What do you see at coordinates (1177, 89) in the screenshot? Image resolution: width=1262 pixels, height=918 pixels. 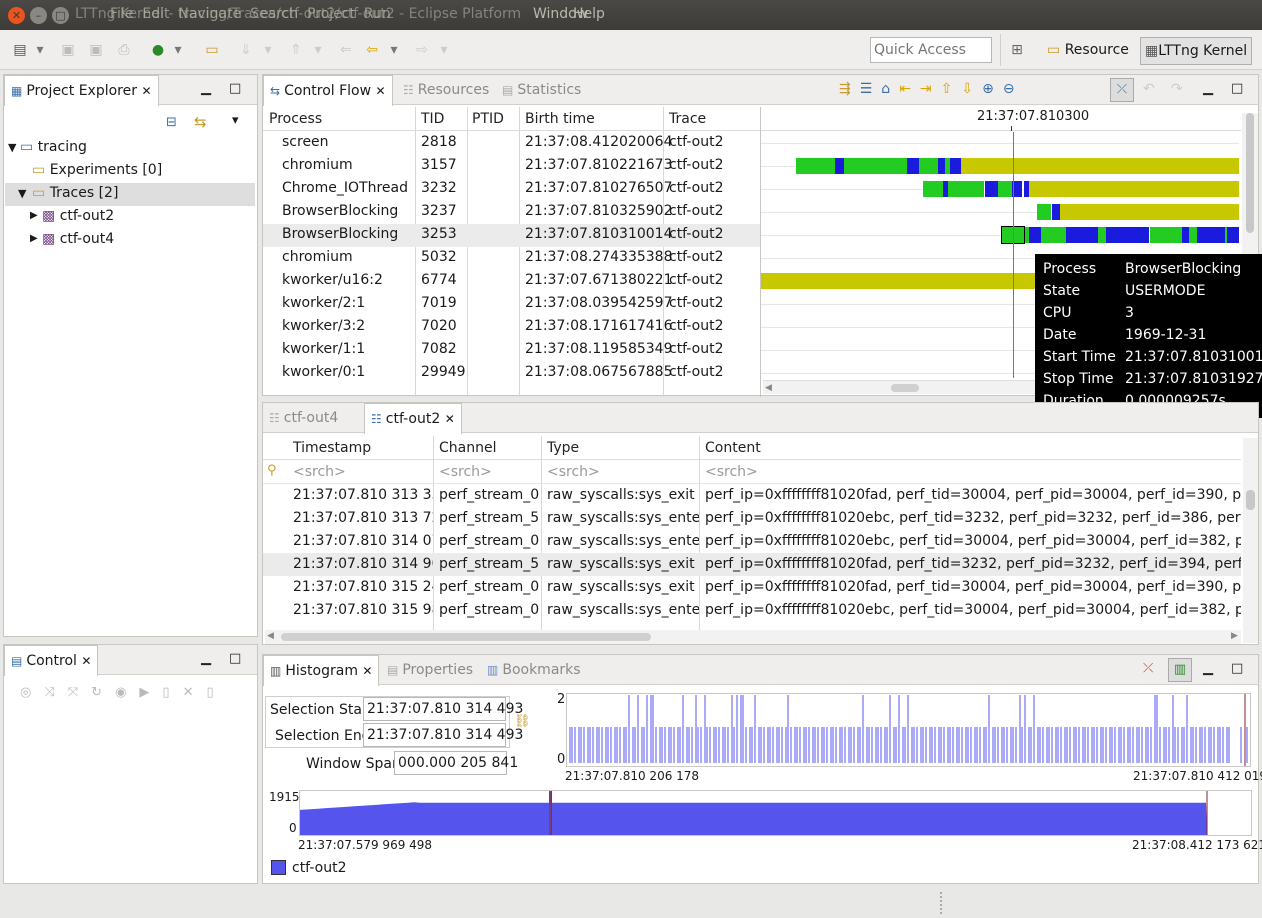 I see `follow-arrow-fwd-icon: ↷` at bounding box center [1177, 89].